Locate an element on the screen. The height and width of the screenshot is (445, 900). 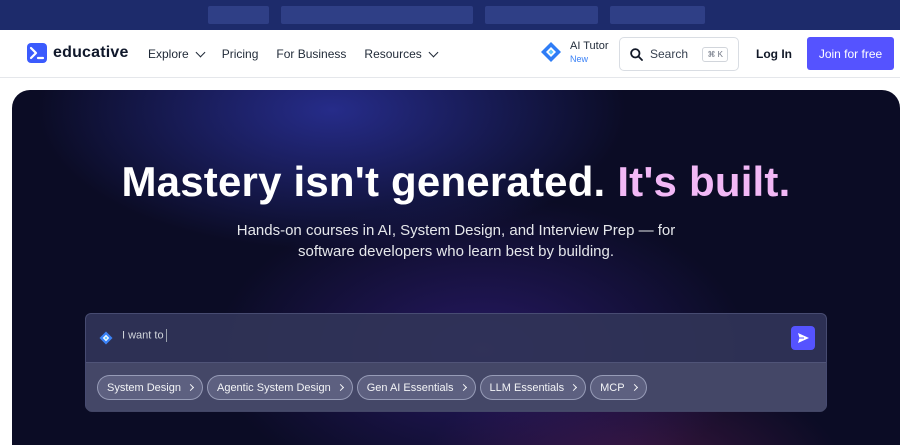
chip-label: Agentic System Design is located at coordinates (273, 387).